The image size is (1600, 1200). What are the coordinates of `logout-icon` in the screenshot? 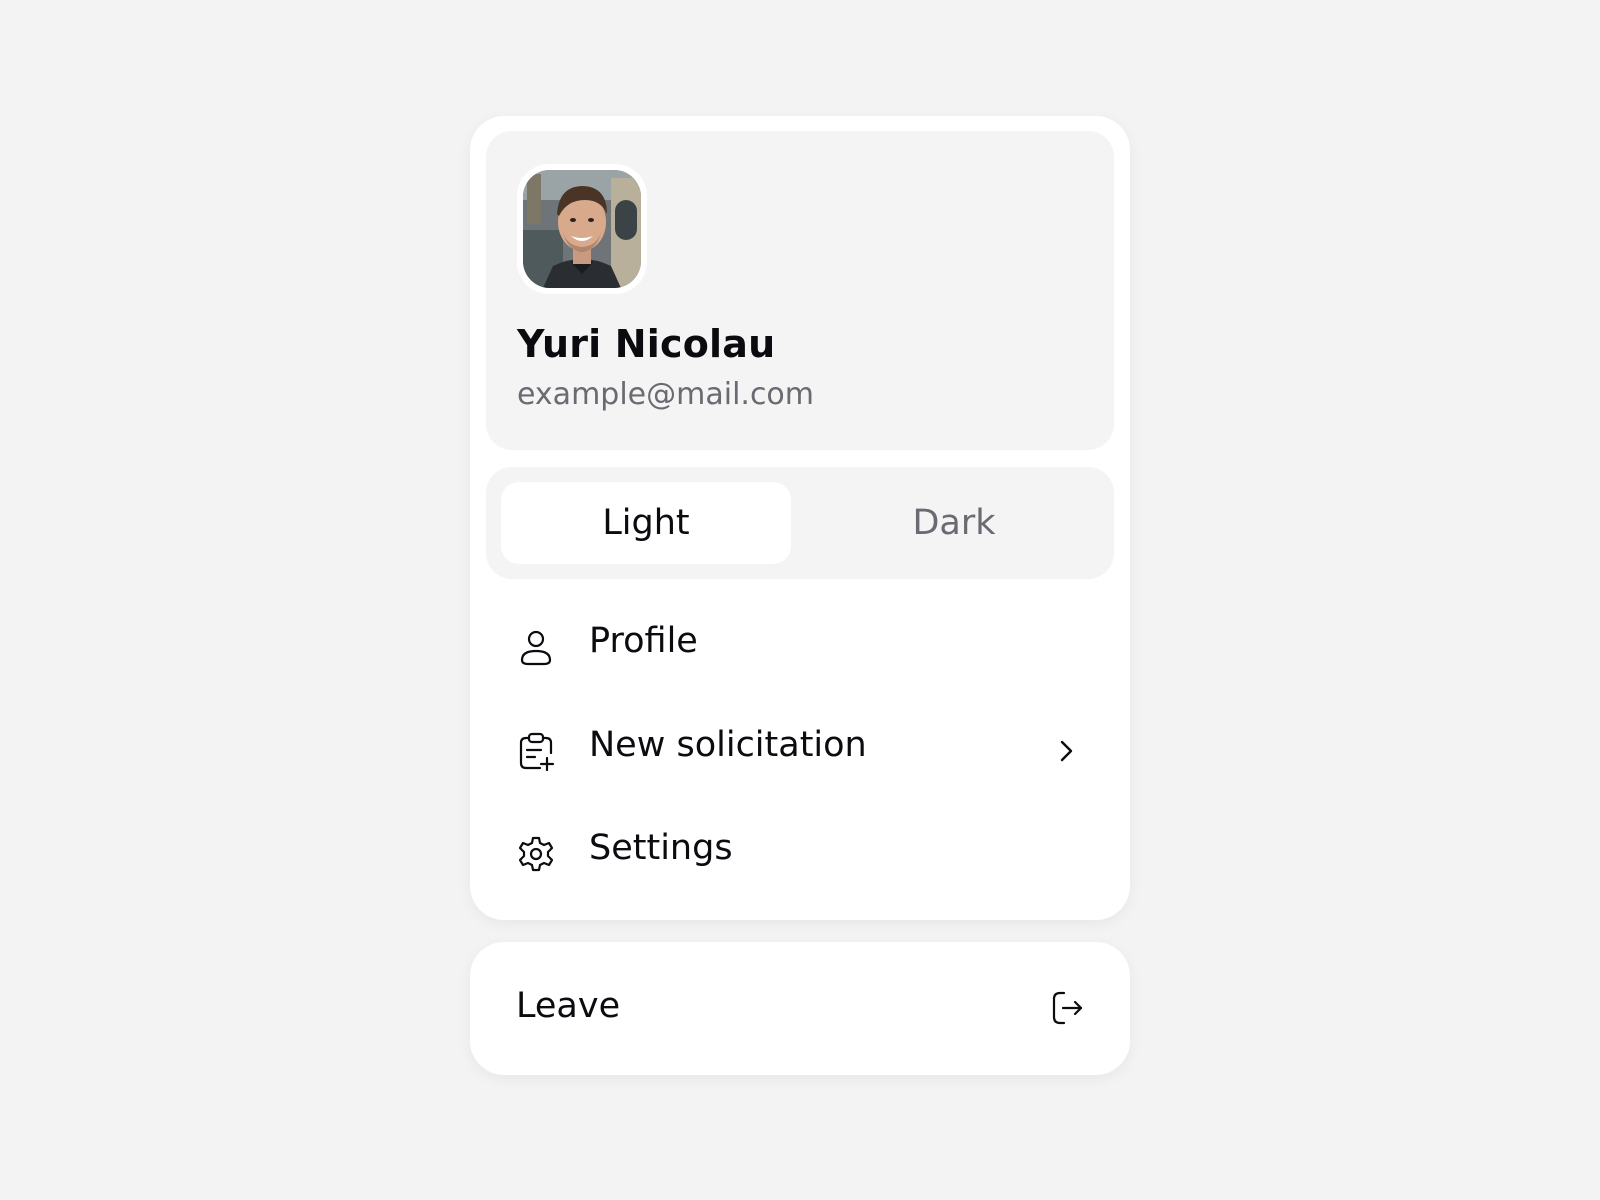 It's located at (1067, 1008).